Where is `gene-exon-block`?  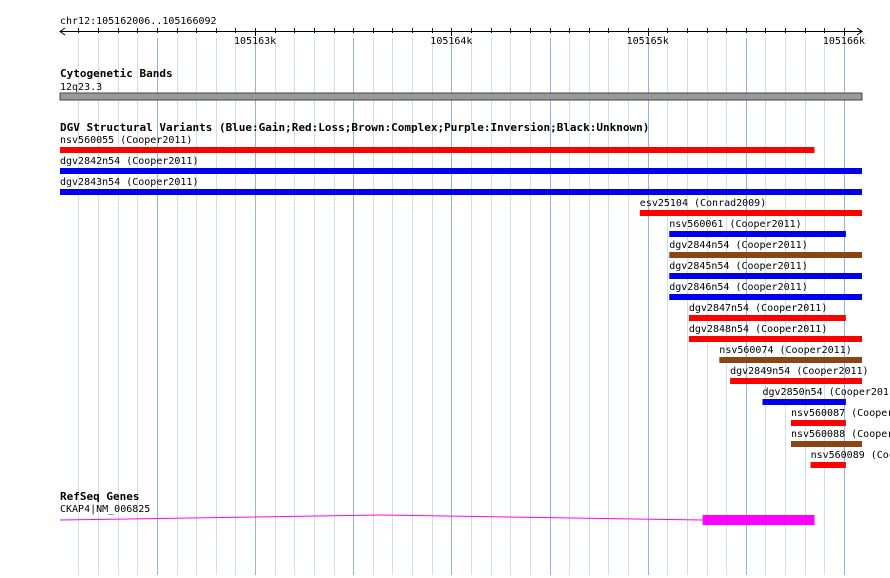
gene-exon-block is located at coordinates (758, 520).